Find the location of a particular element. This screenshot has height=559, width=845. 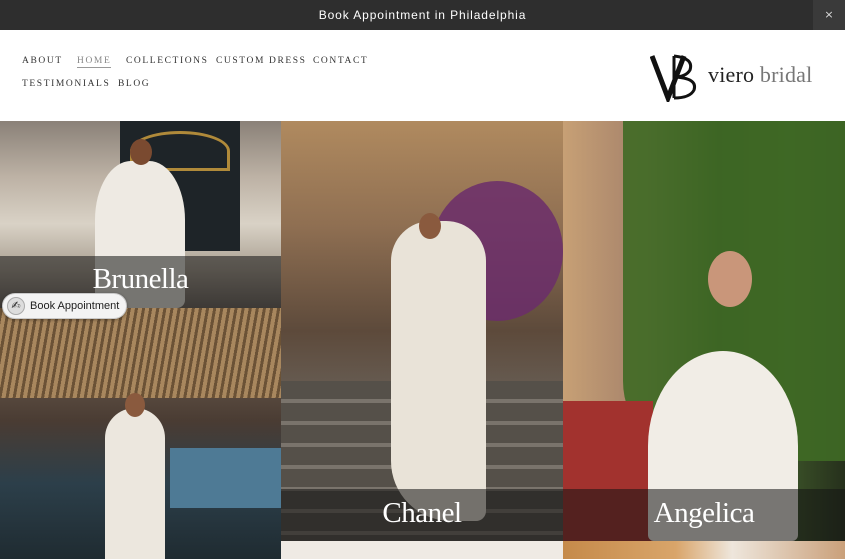

nav-item-testimonials: TESTIMONIALS is located at coordinates (66, 84).